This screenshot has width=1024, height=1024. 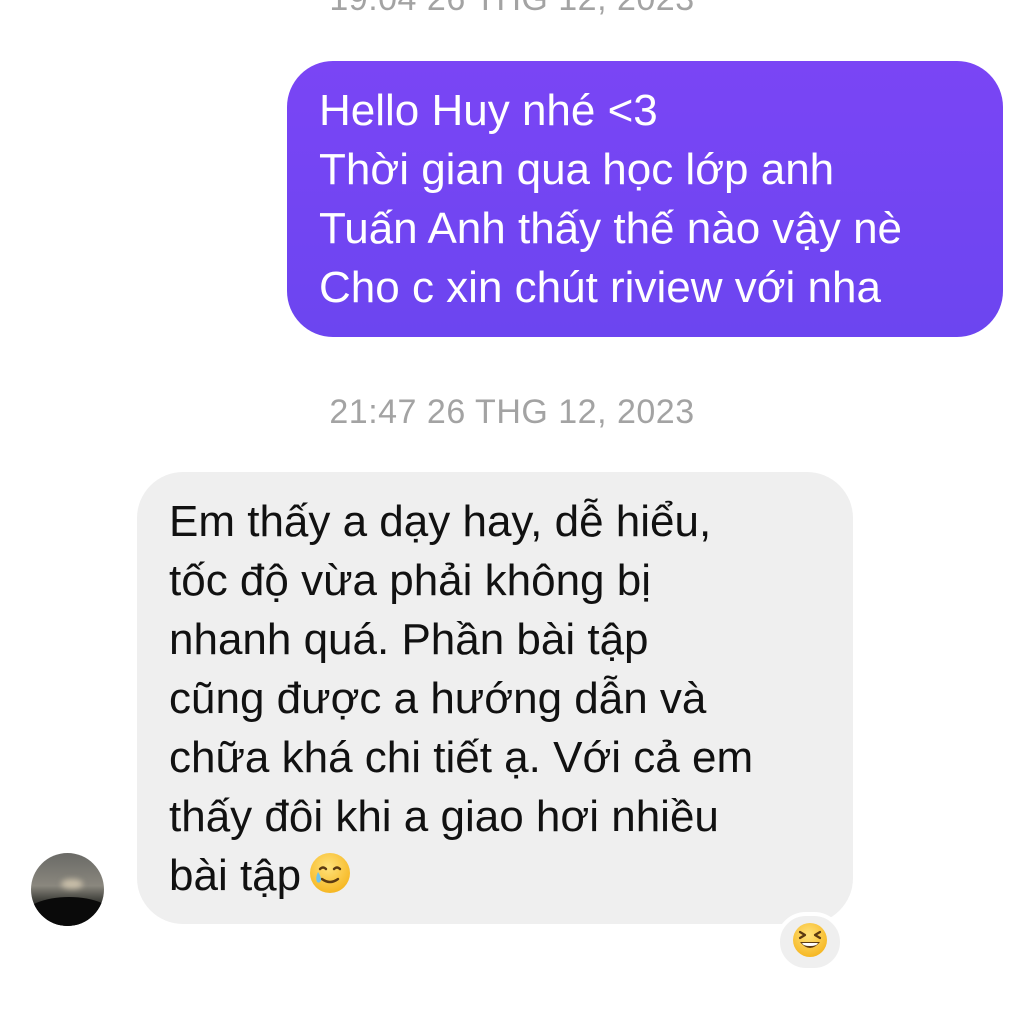 I want to click on message-line: Tuấn Anh thấy thế nào vậy nè, so click(x=611, y=228).